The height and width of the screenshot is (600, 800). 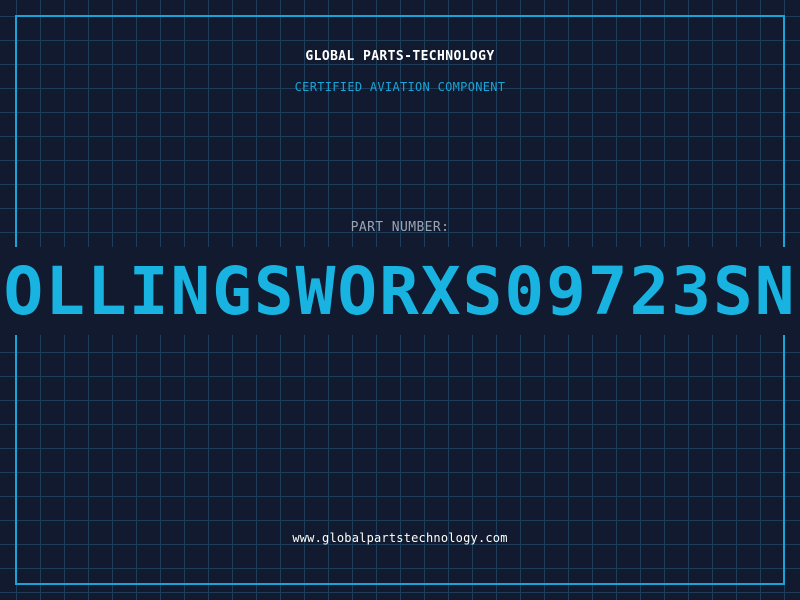 I want to click on brand-name: GLOBAL PARTS-TECHNOLOGY, so click(x=400, y=56).